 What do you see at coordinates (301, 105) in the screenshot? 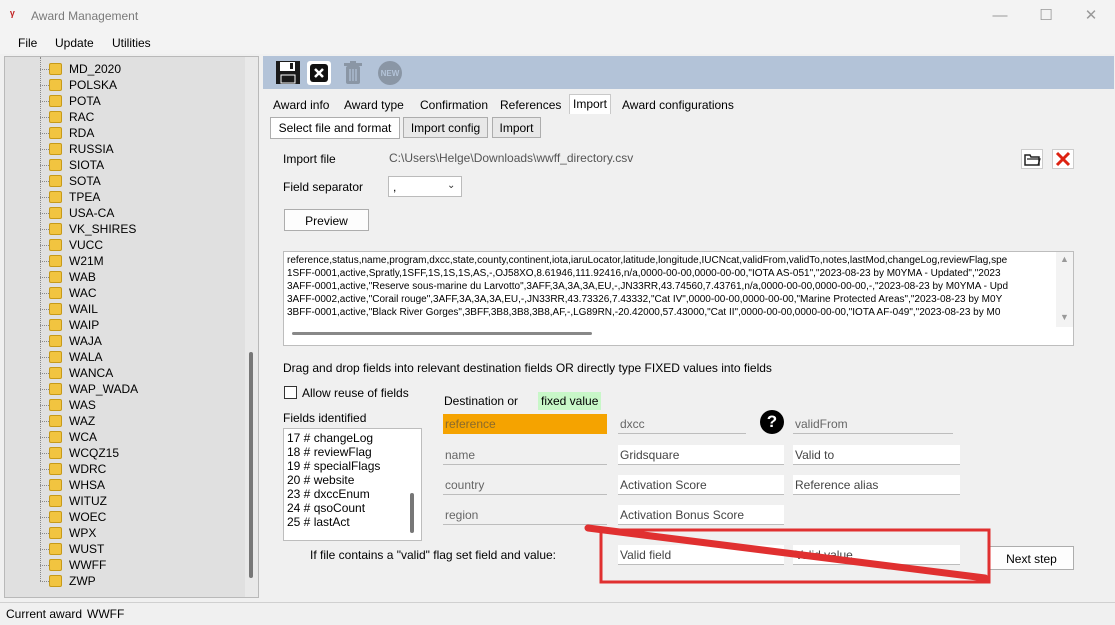
I see `tab-award-info: Award info` at bounding box center [301, 105].